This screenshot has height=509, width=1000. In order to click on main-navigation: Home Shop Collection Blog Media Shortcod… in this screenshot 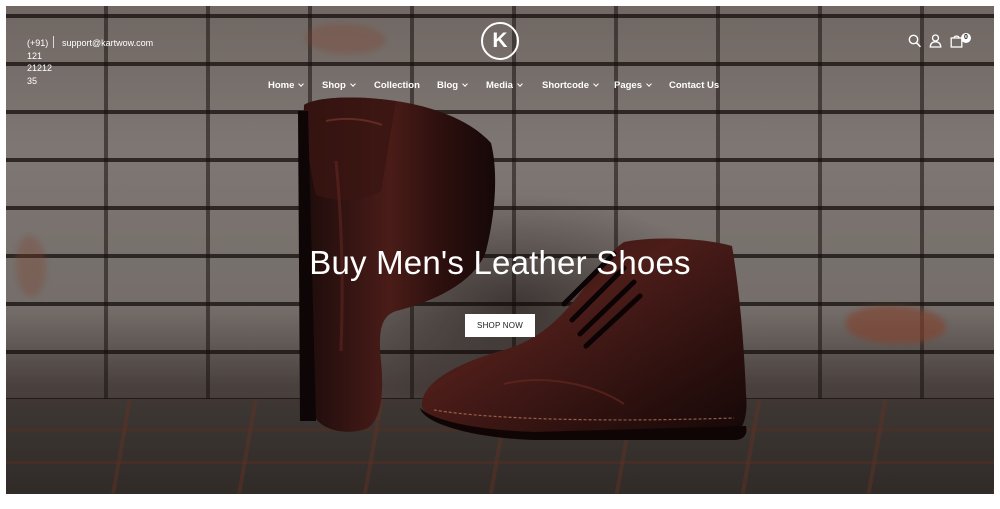, I will do `click(500, 87)`.